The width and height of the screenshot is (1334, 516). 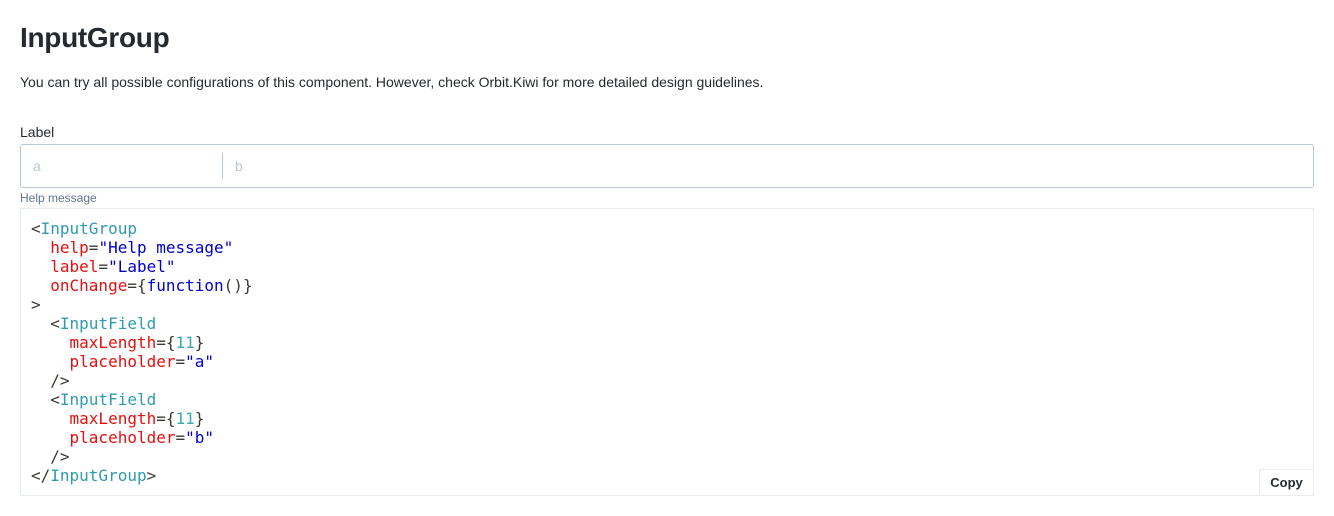 What do you see at coordinates (41, 475) in the screenshot?
I see `code-token: </` at bounding box center [41, 475].